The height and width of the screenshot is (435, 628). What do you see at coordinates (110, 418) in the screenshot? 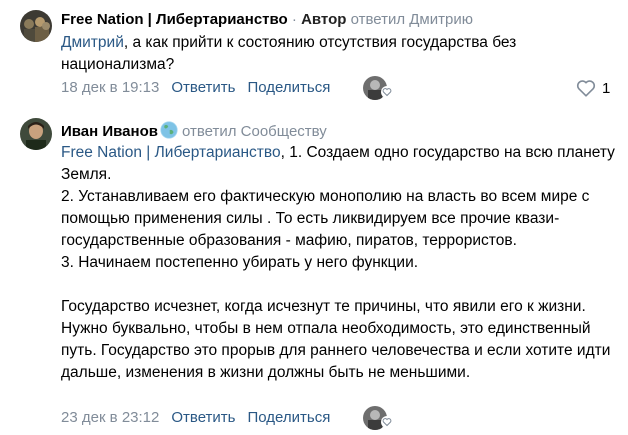
I see `comment-date: 23 дек в 23:12` at bounding box center [110, 418].